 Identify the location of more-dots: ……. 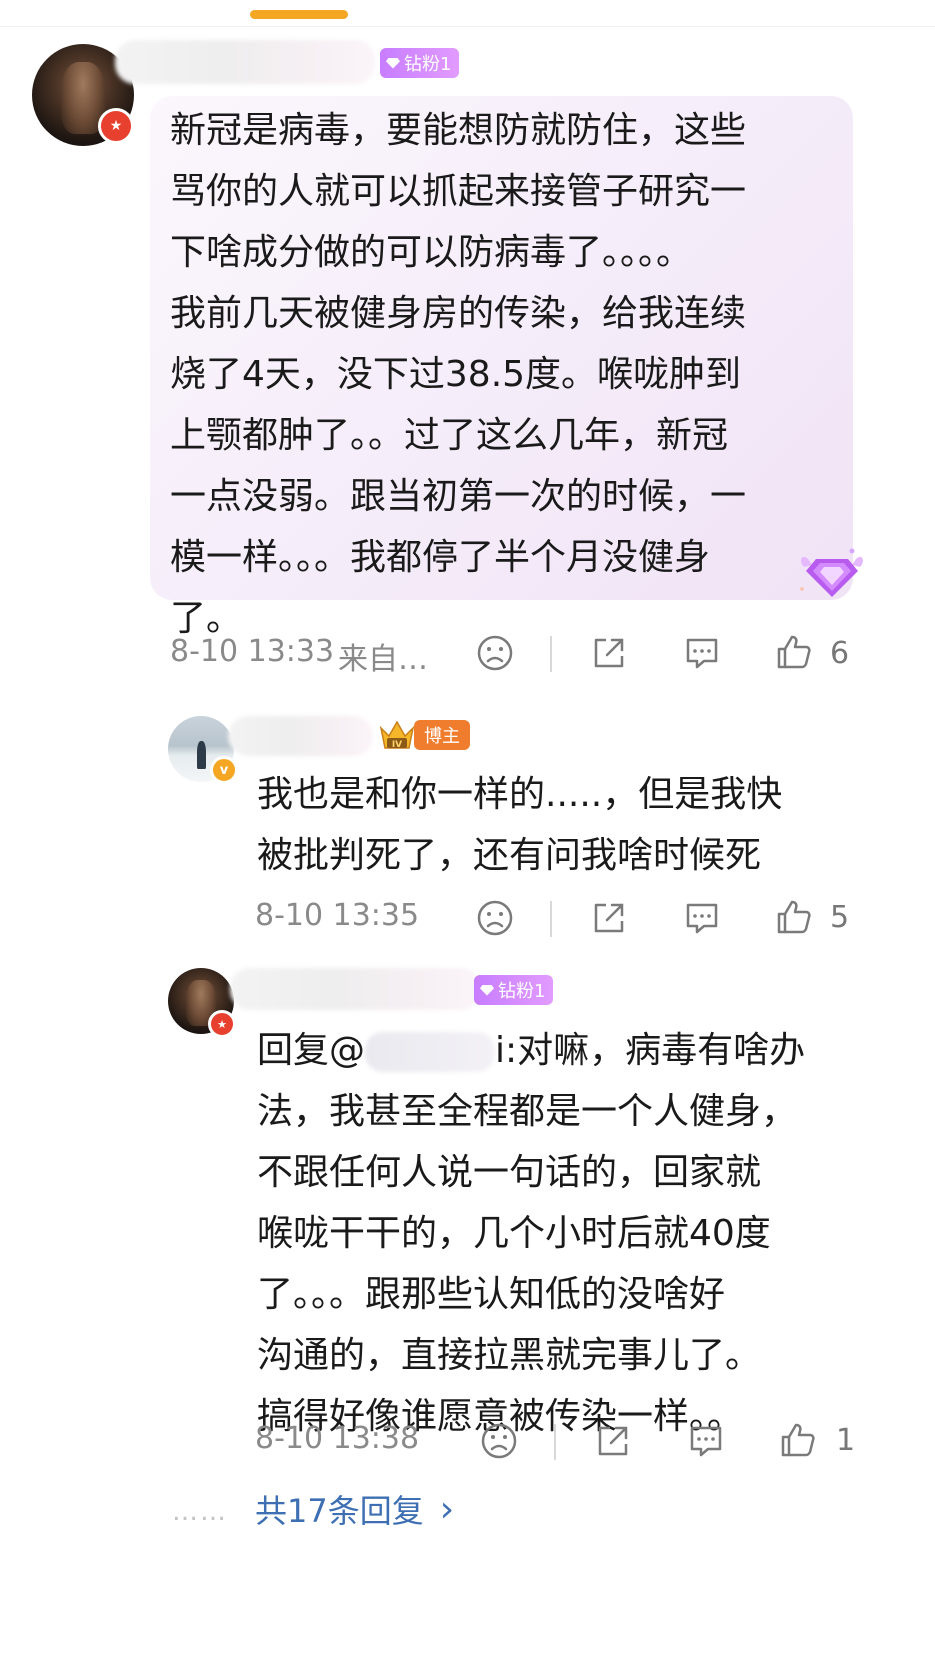
(200, 1512).